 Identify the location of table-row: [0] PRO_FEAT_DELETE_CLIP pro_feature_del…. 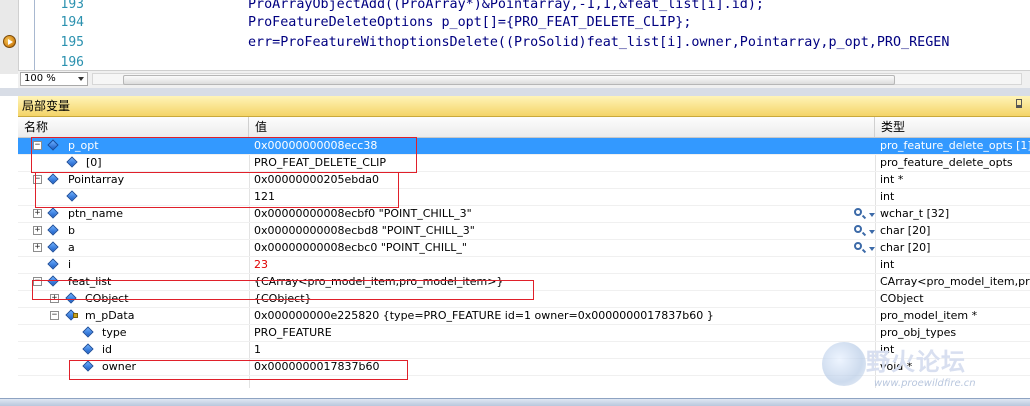
(524, 163).